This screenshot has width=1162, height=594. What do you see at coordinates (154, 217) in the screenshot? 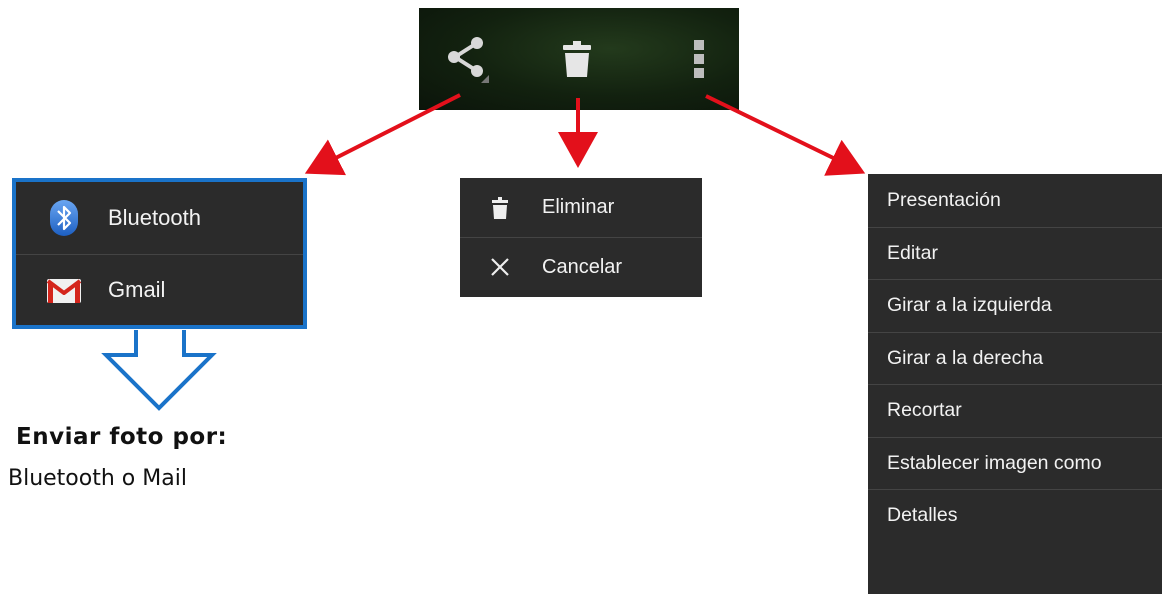
I see `share-option-label: Bluetooth` at bounding box center [154, 217].